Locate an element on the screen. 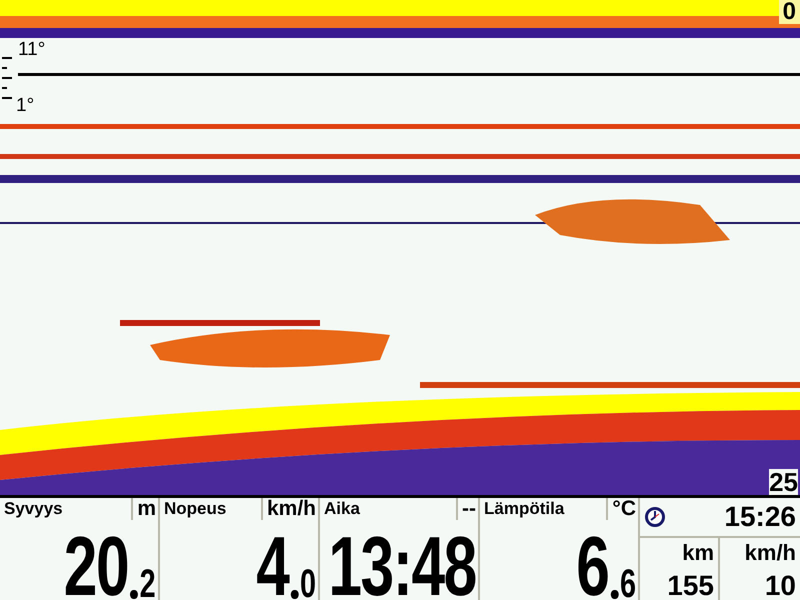  clock-time: 15:26 is located at coordinates (760, 517).